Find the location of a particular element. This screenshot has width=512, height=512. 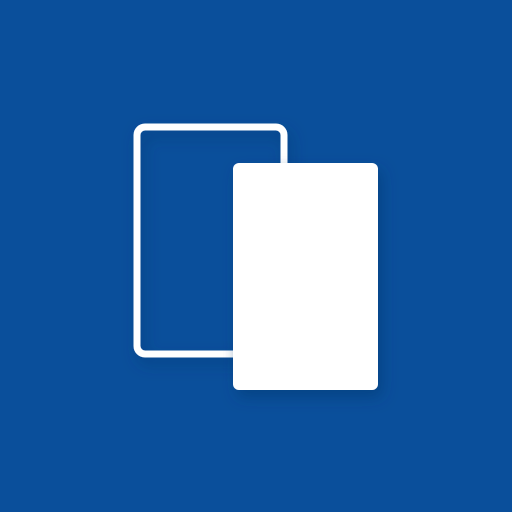

front-card is located at coordinates (305, 276).